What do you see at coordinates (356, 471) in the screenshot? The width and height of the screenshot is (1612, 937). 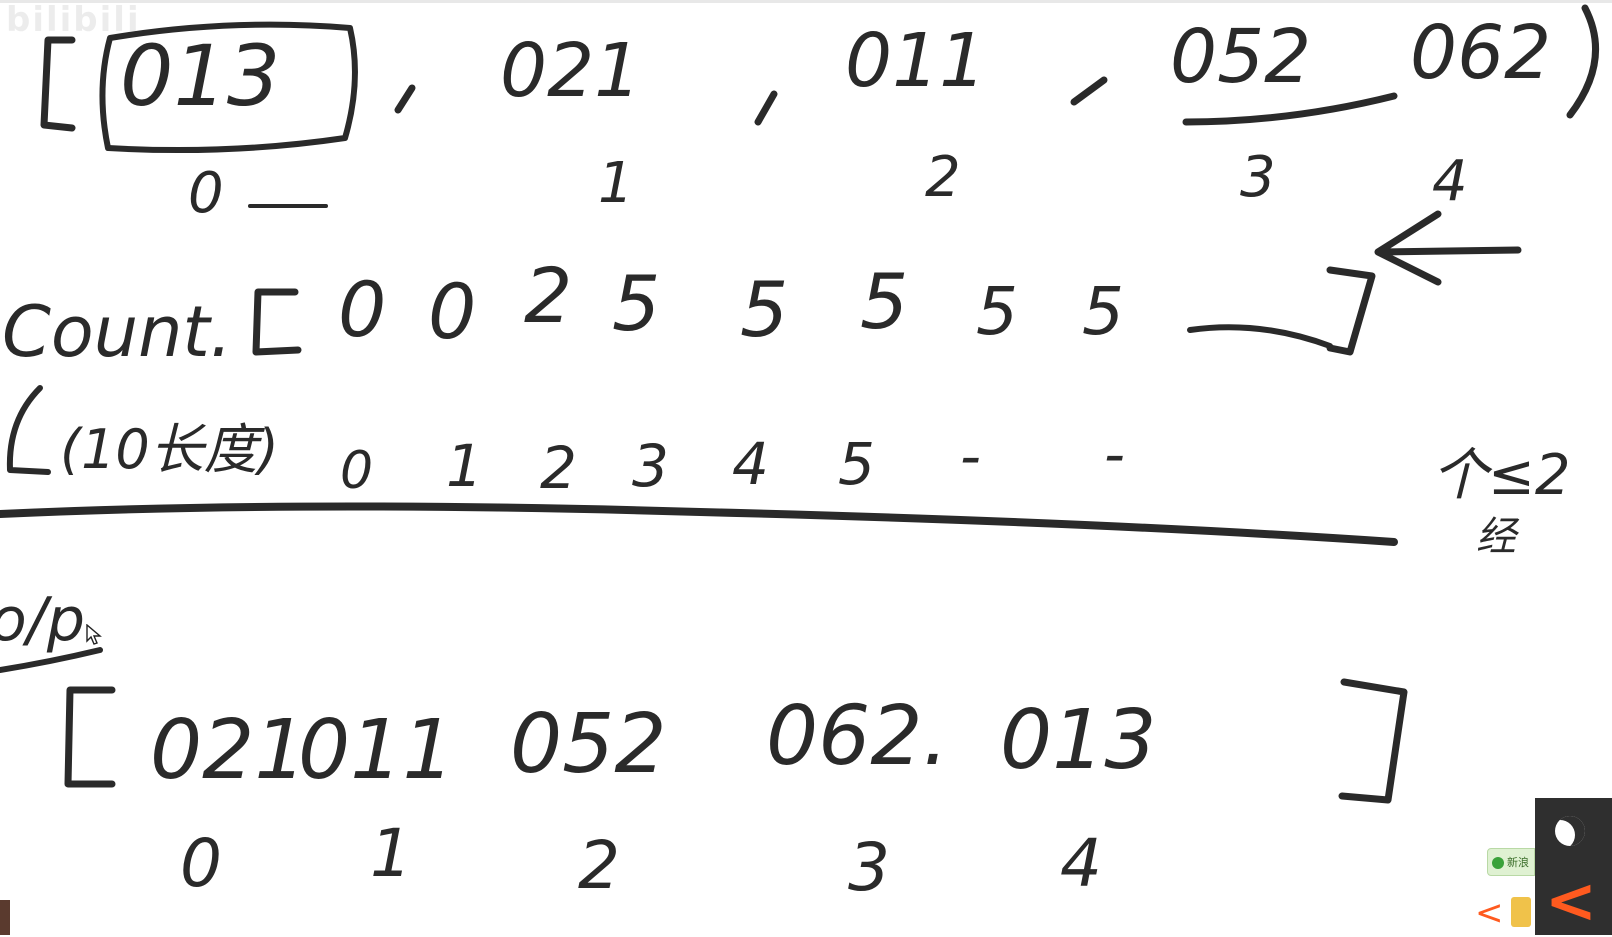 I see `count-index-0: 0` at bounding box center [356, 471].